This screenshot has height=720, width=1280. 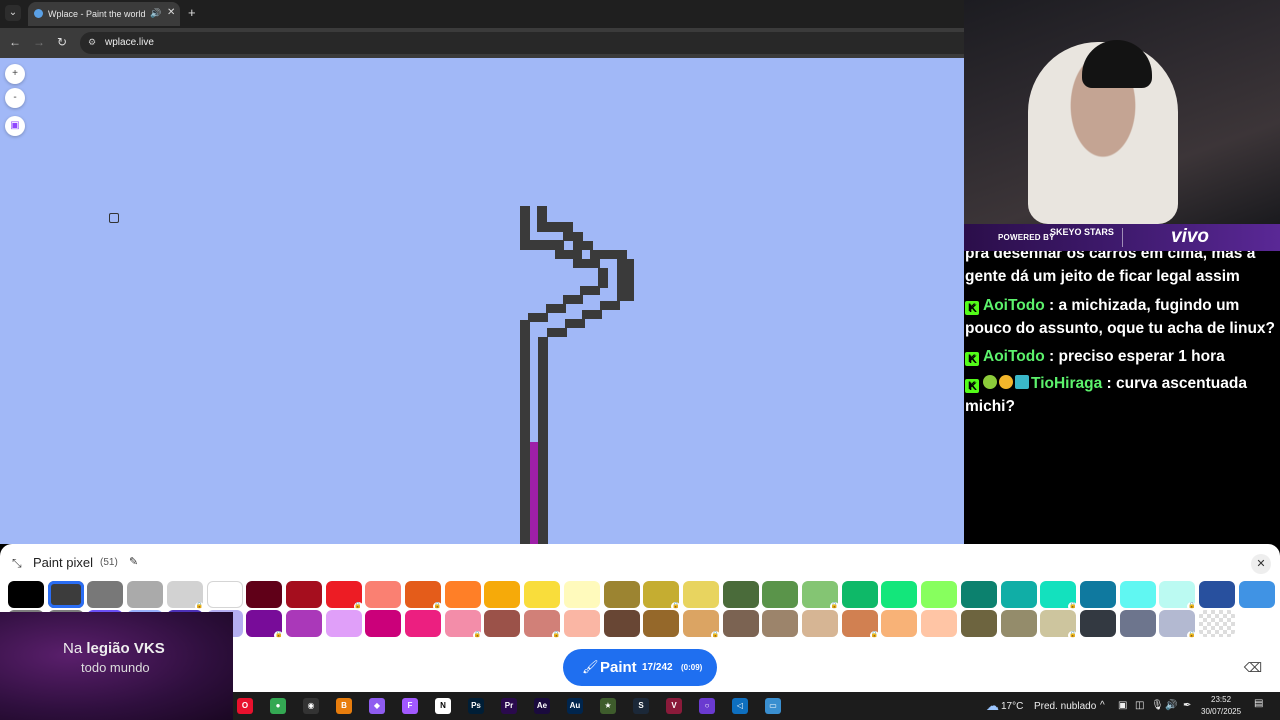 I want to click on steam-icon: S, so click(x=641, y=706).